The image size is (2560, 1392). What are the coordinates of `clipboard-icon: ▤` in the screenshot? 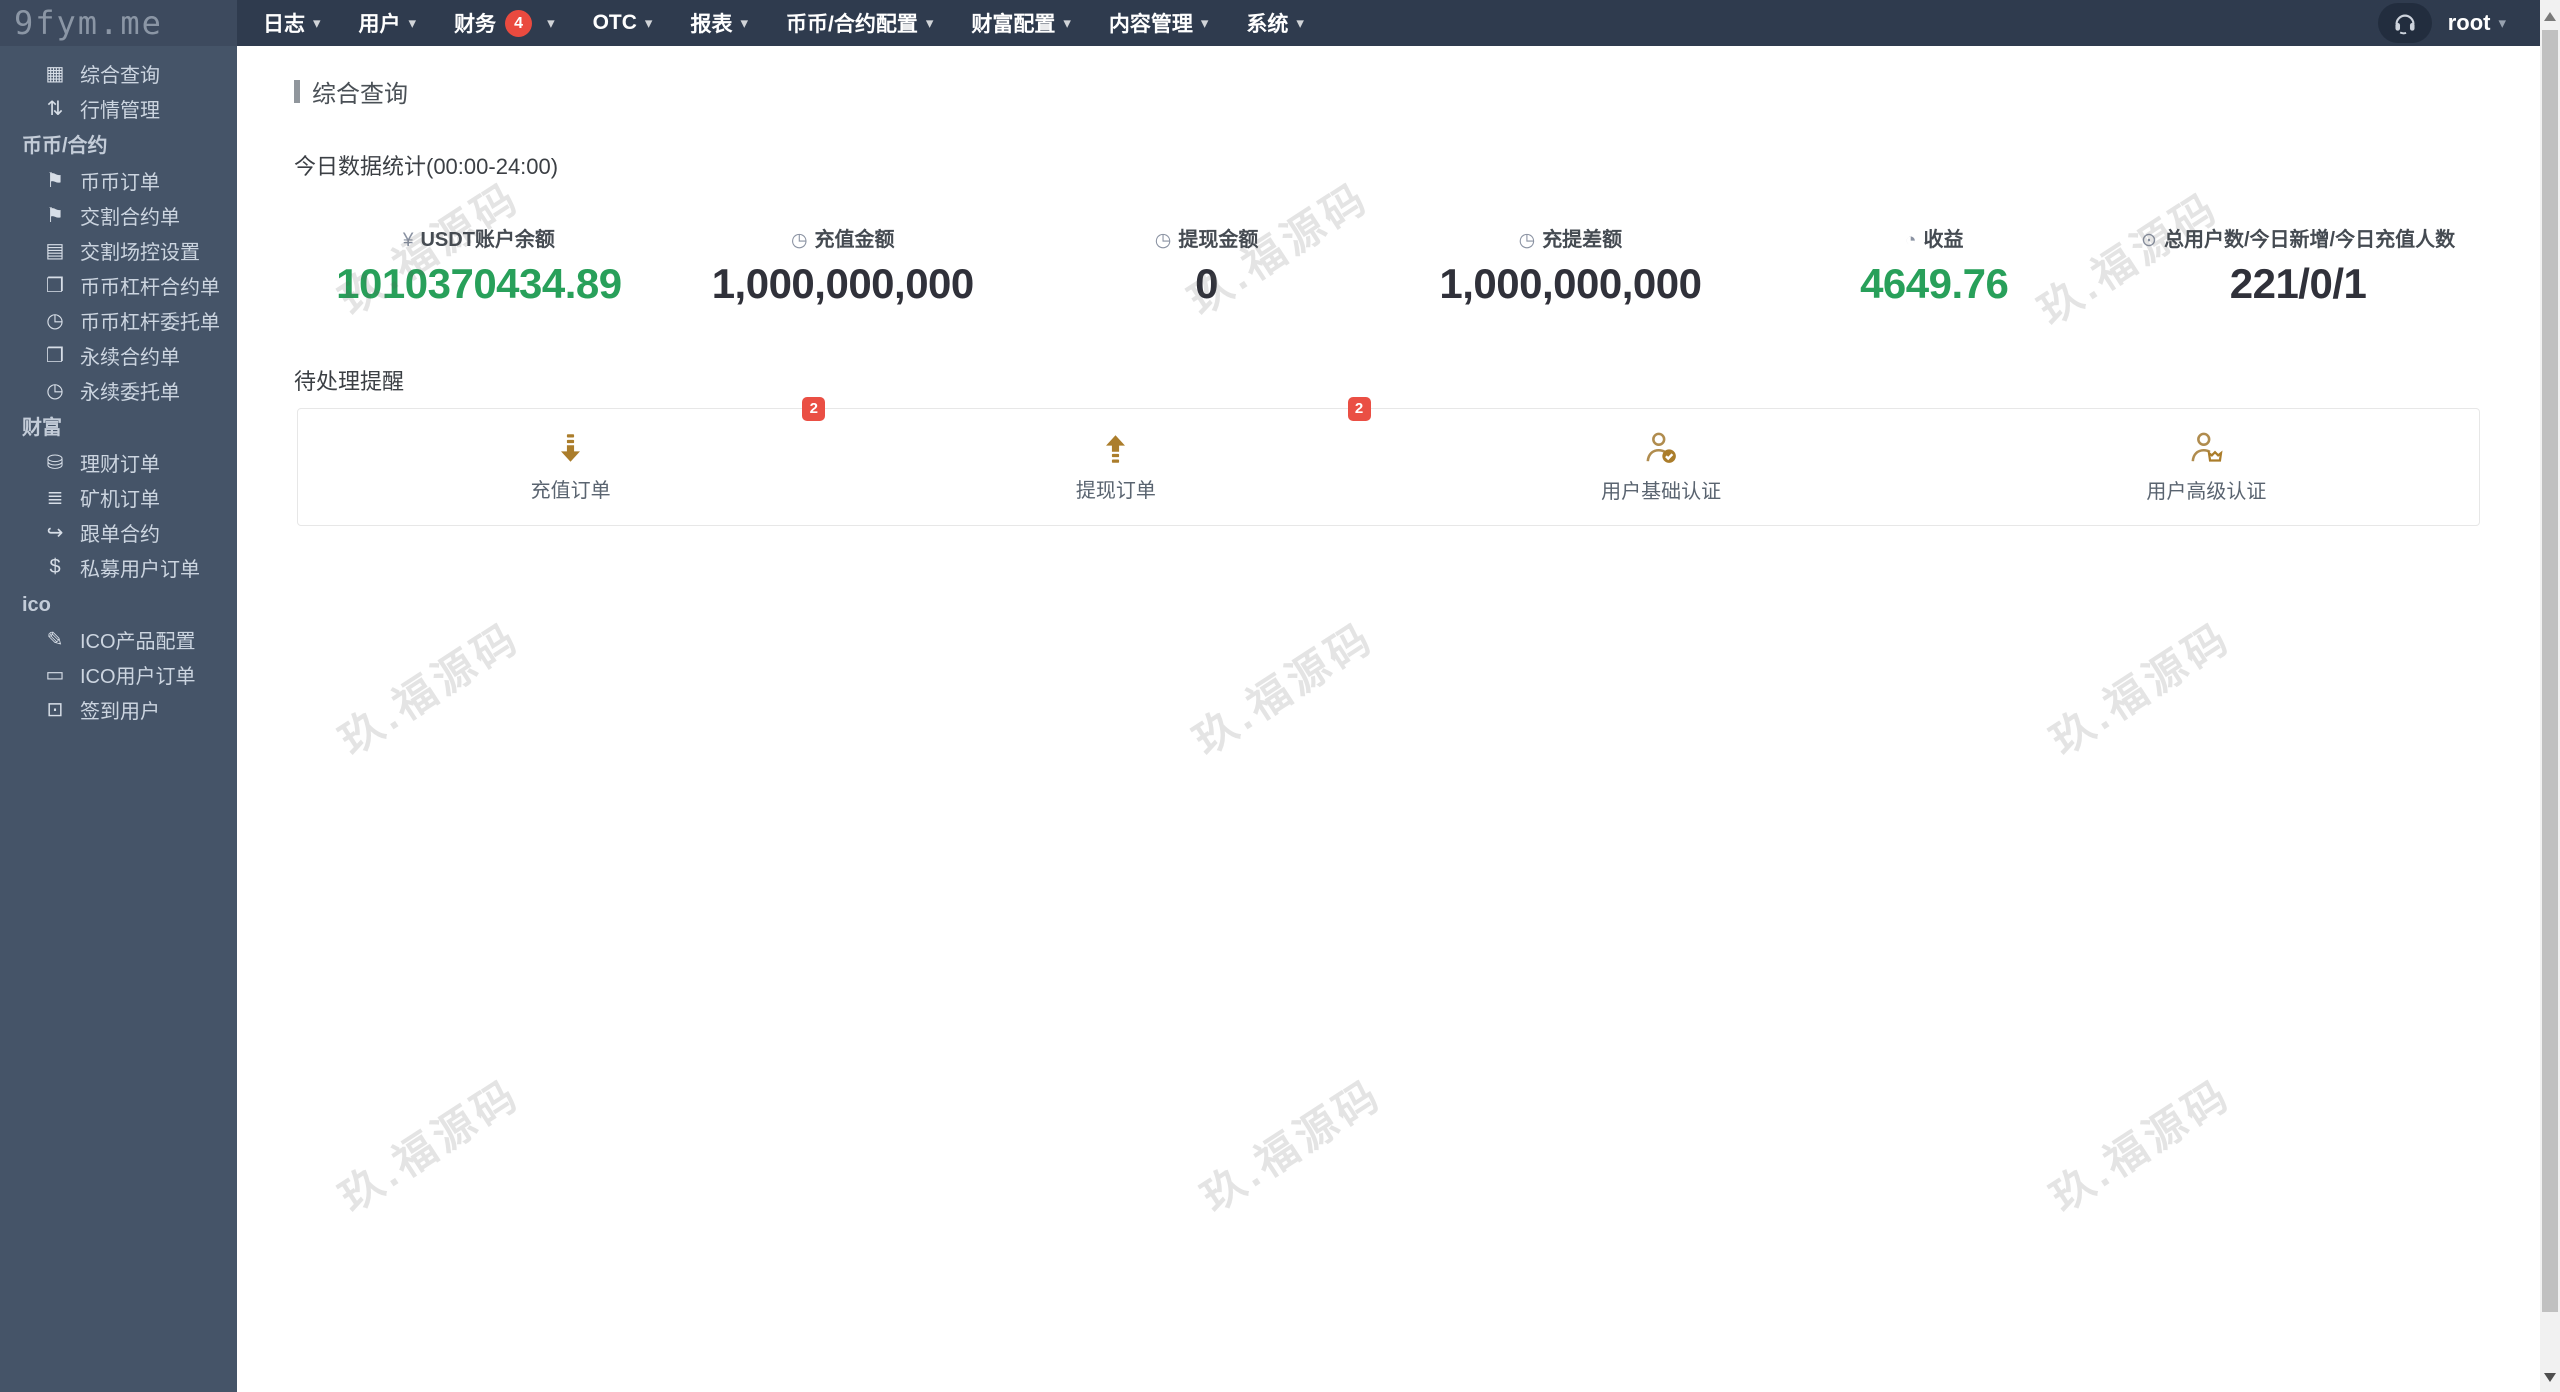 It's located at (55, 251).